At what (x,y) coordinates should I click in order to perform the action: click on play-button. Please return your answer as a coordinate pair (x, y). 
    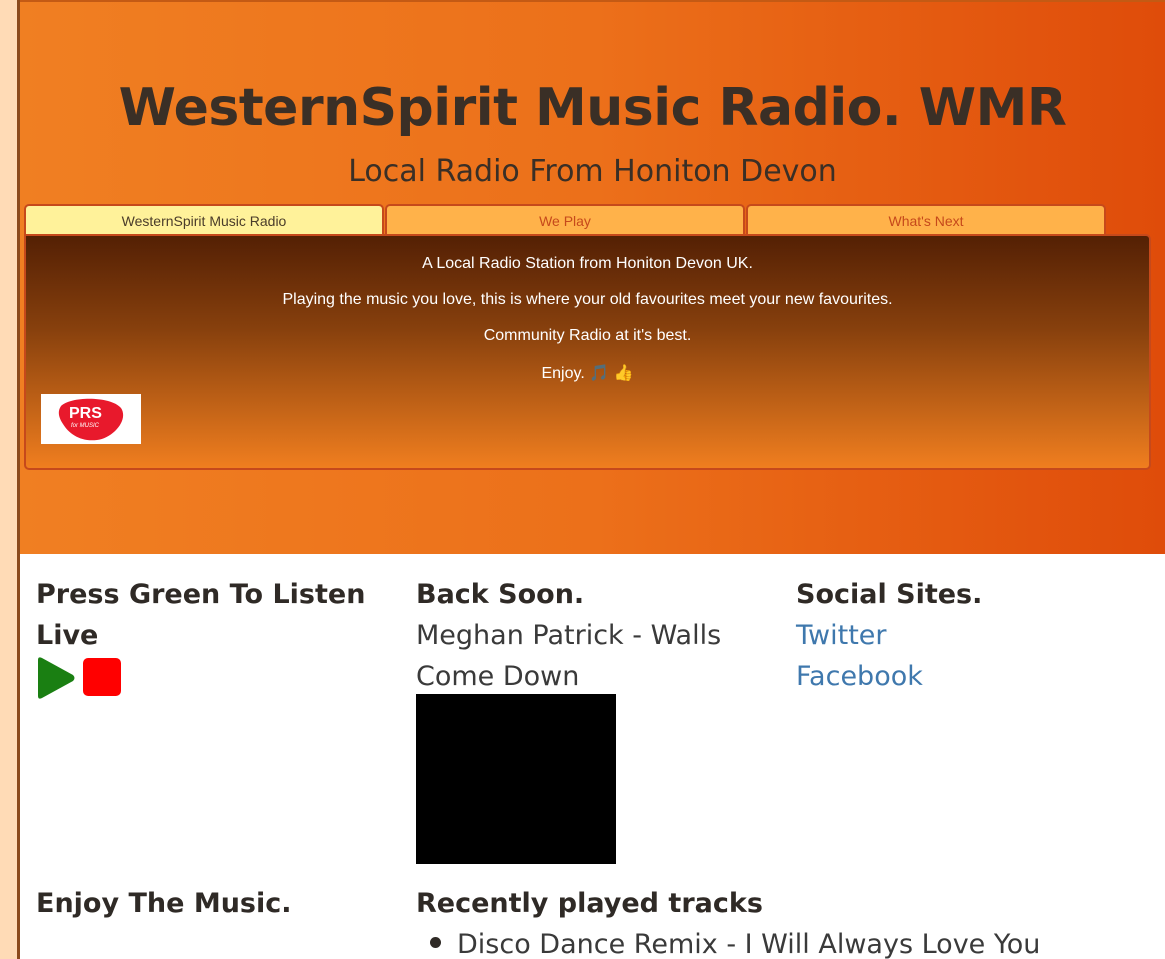
    Looking at the image, I should click on (56, 678).